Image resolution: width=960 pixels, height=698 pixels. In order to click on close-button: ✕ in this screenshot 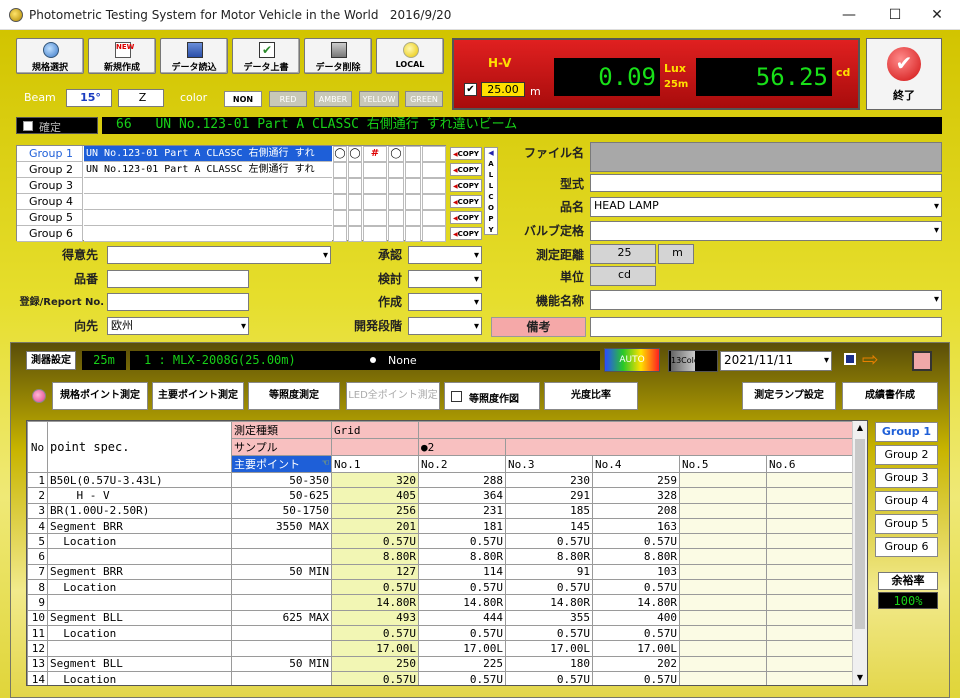, I will do `click(937, 15)`.